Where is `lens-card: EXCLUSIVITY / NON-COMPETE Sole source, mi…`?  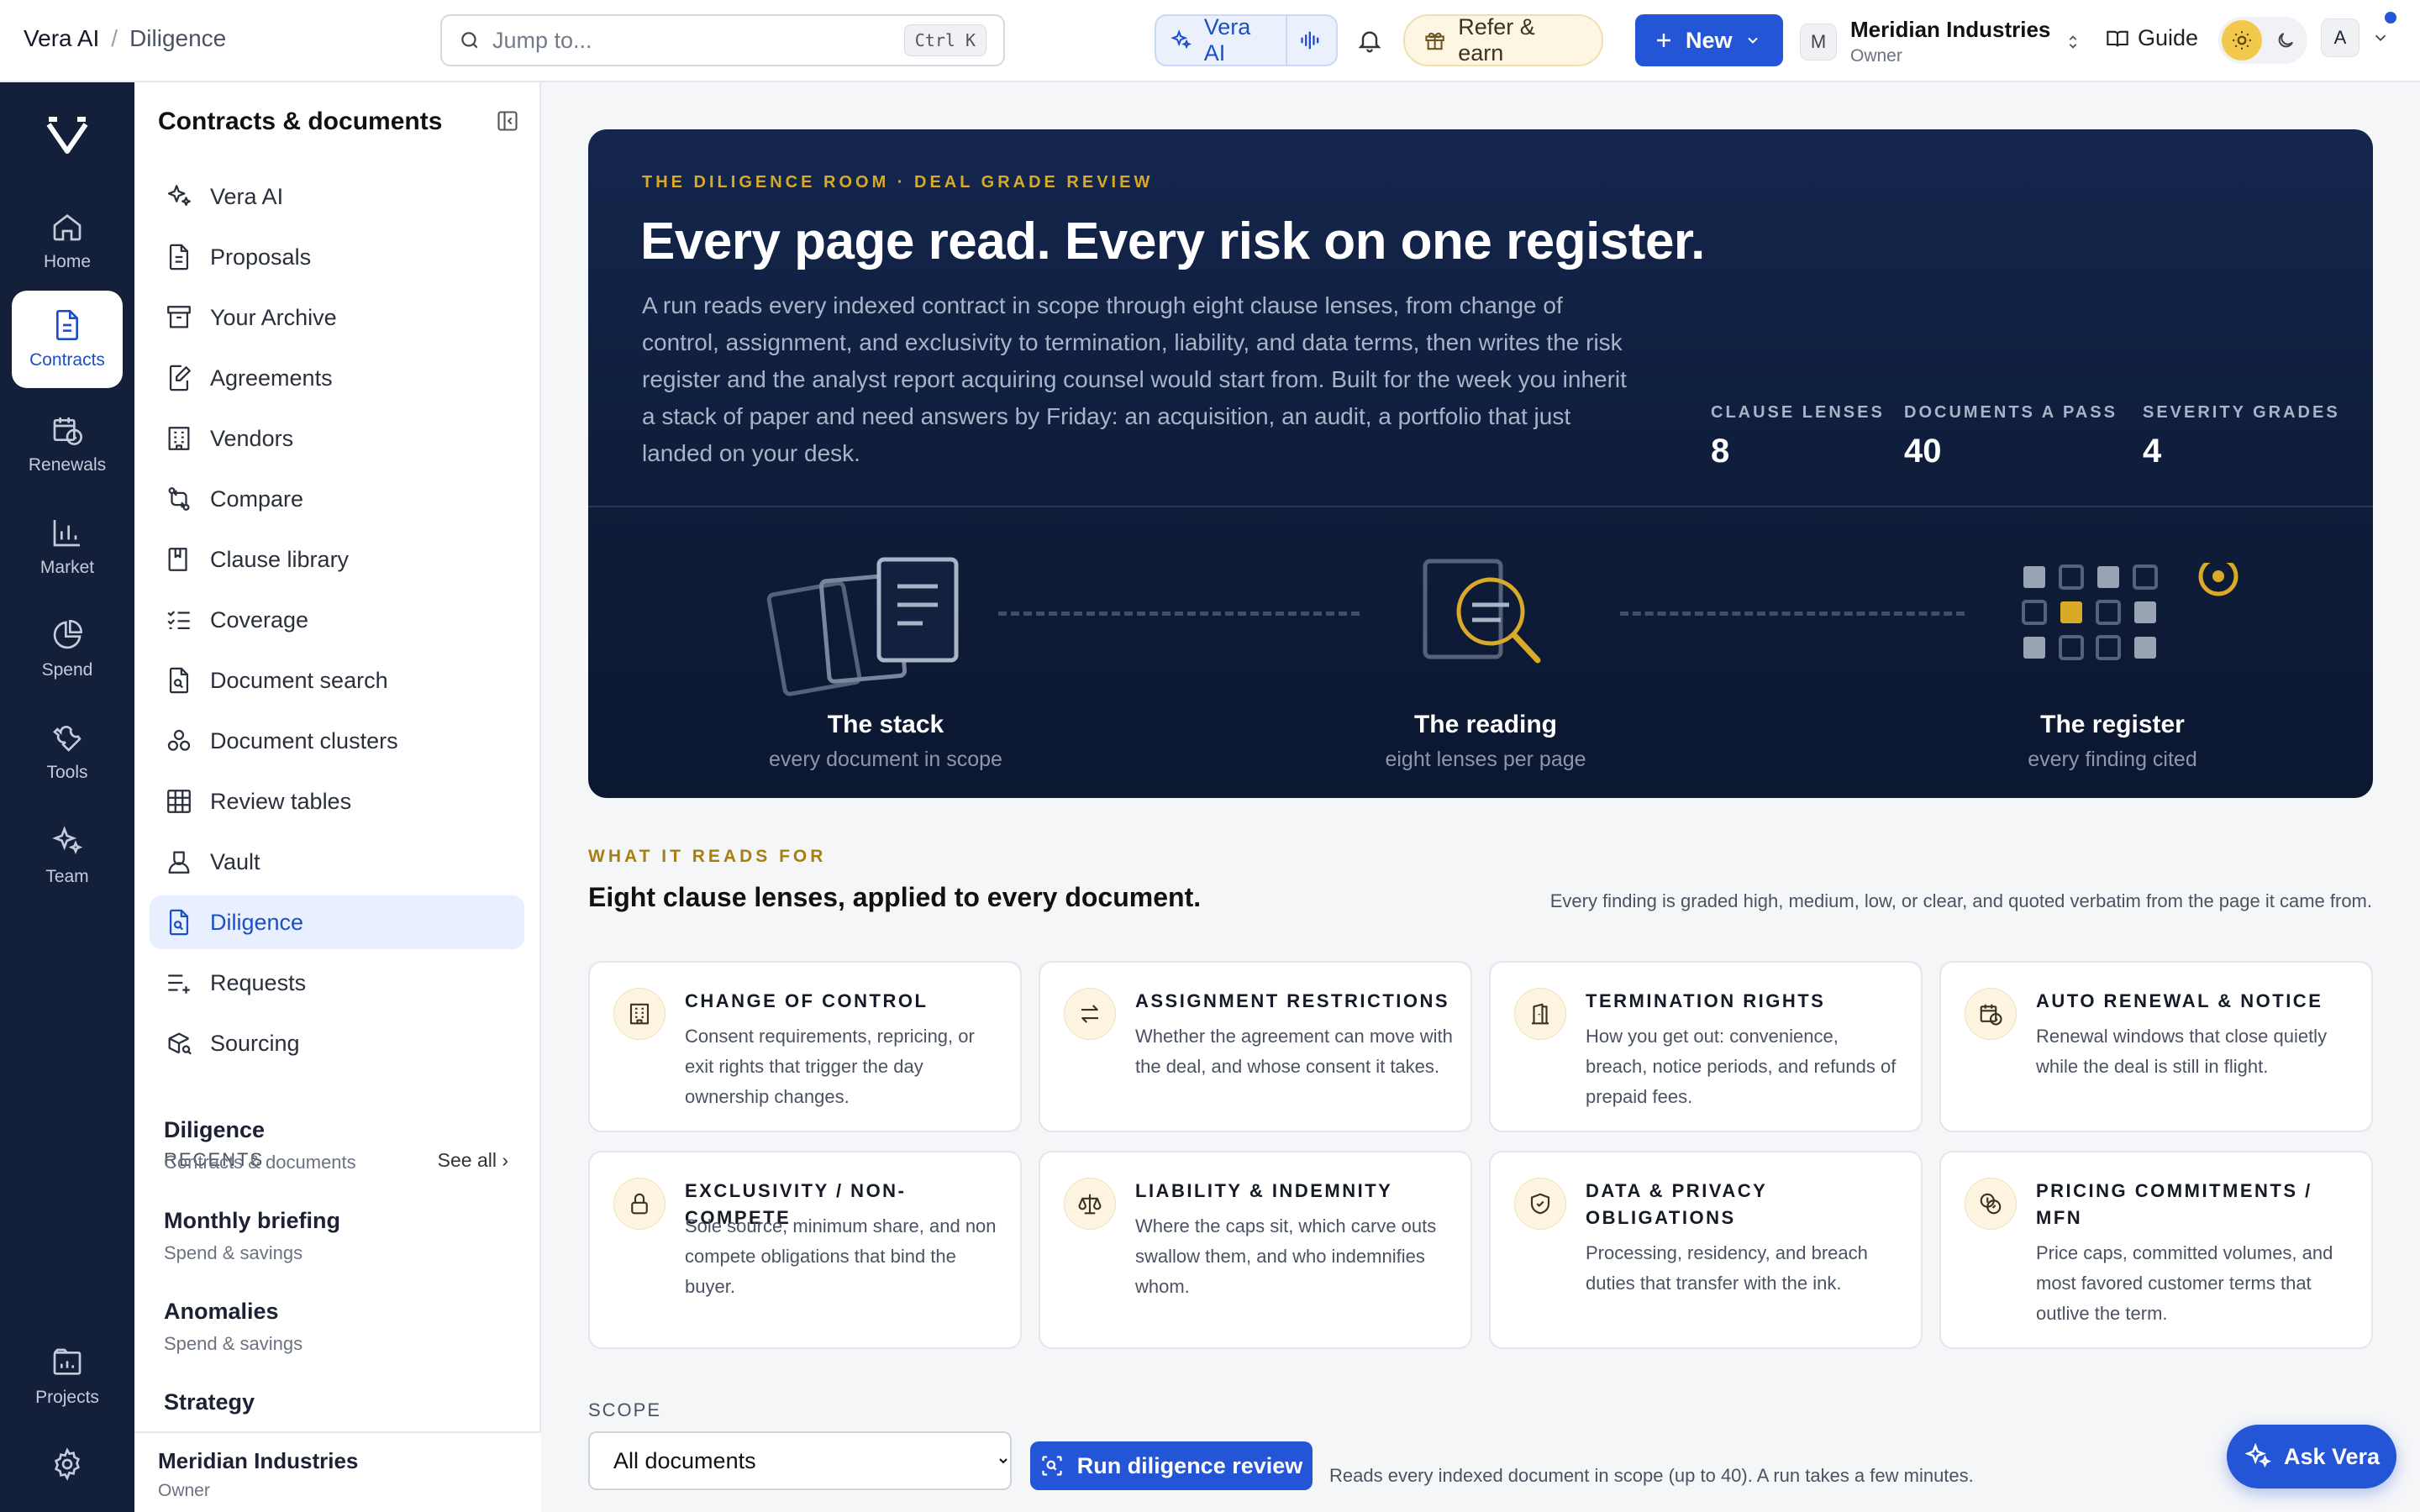
lens-card: EXCLUSIVITY / NON-COMPETE Sole source, mi… is located at coordinates (805, 1250).